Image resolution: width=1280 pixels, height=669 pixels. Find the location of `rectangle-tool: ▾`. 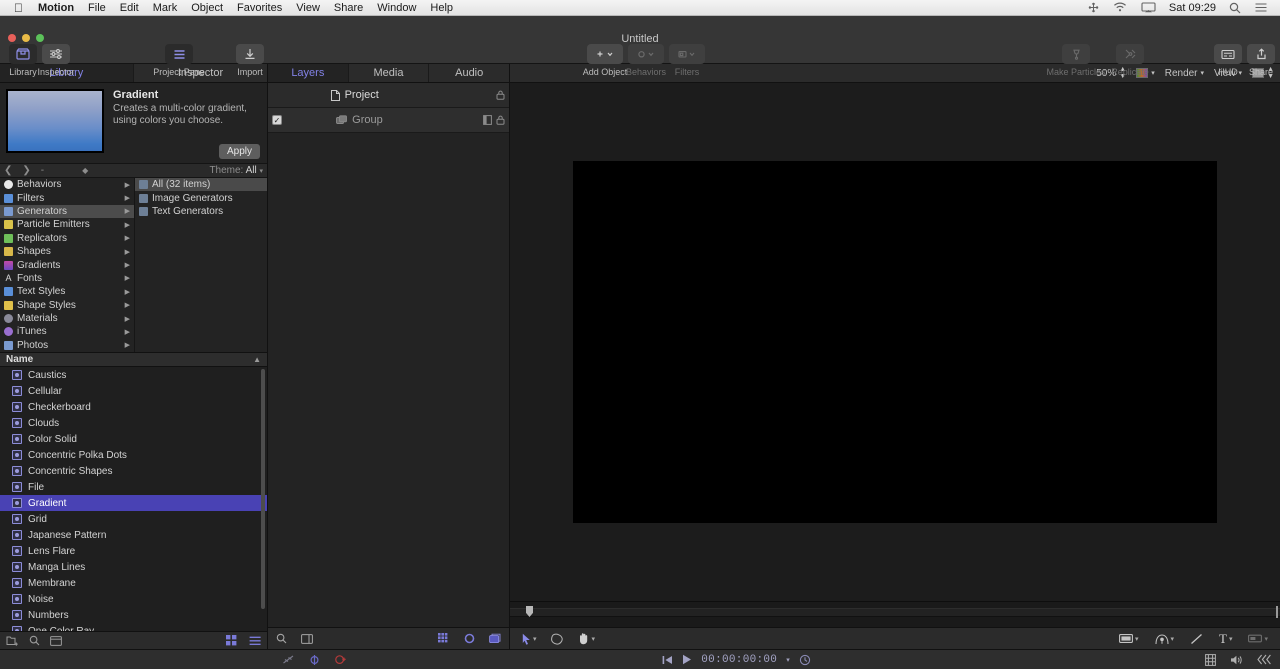

rectangle-tool: ▾ is located at coordinates (1129, 638).